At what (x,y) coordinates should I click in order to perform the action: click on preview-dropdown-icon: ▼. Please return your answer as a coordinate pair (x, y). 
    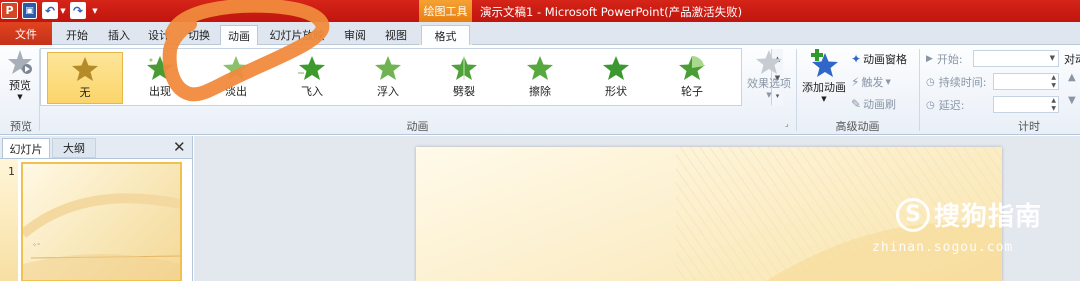
    Looking at the image, I should click on (19, 97).